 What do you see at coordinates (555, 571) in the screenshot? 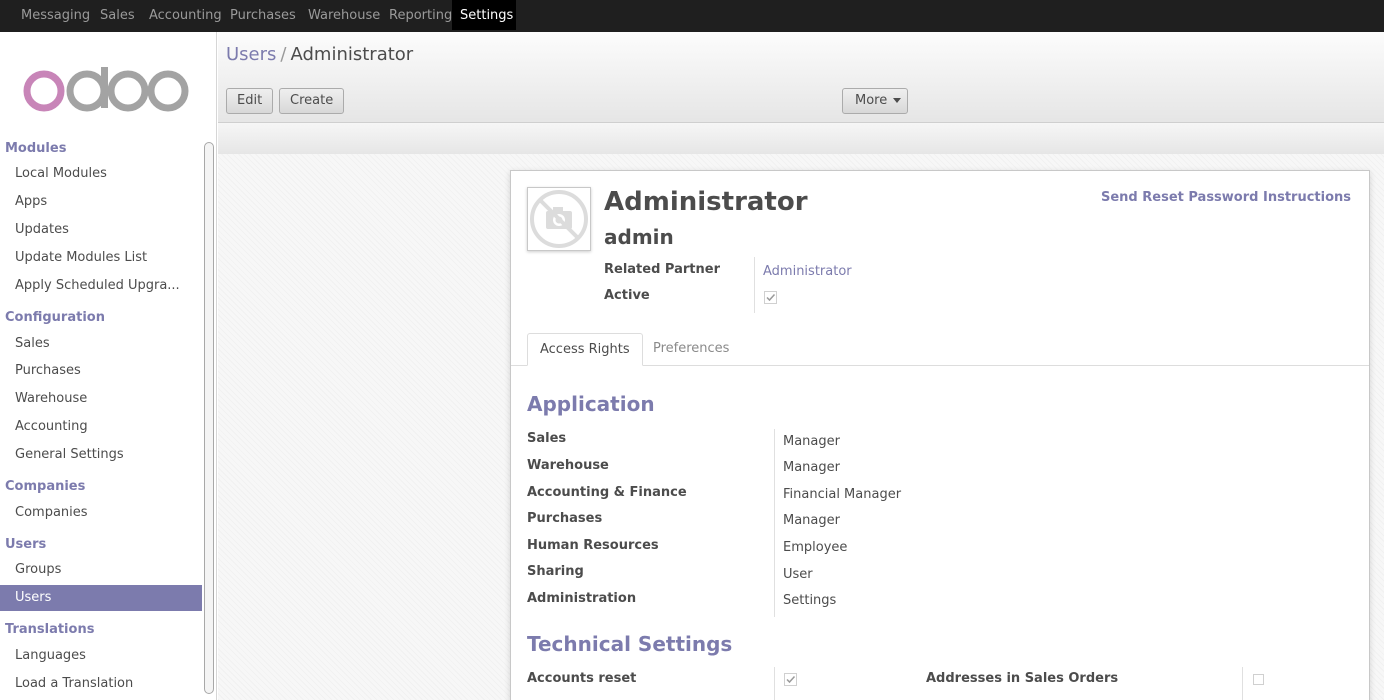
I see `app-row-label: Sharing` at bounding box center [555, 571].